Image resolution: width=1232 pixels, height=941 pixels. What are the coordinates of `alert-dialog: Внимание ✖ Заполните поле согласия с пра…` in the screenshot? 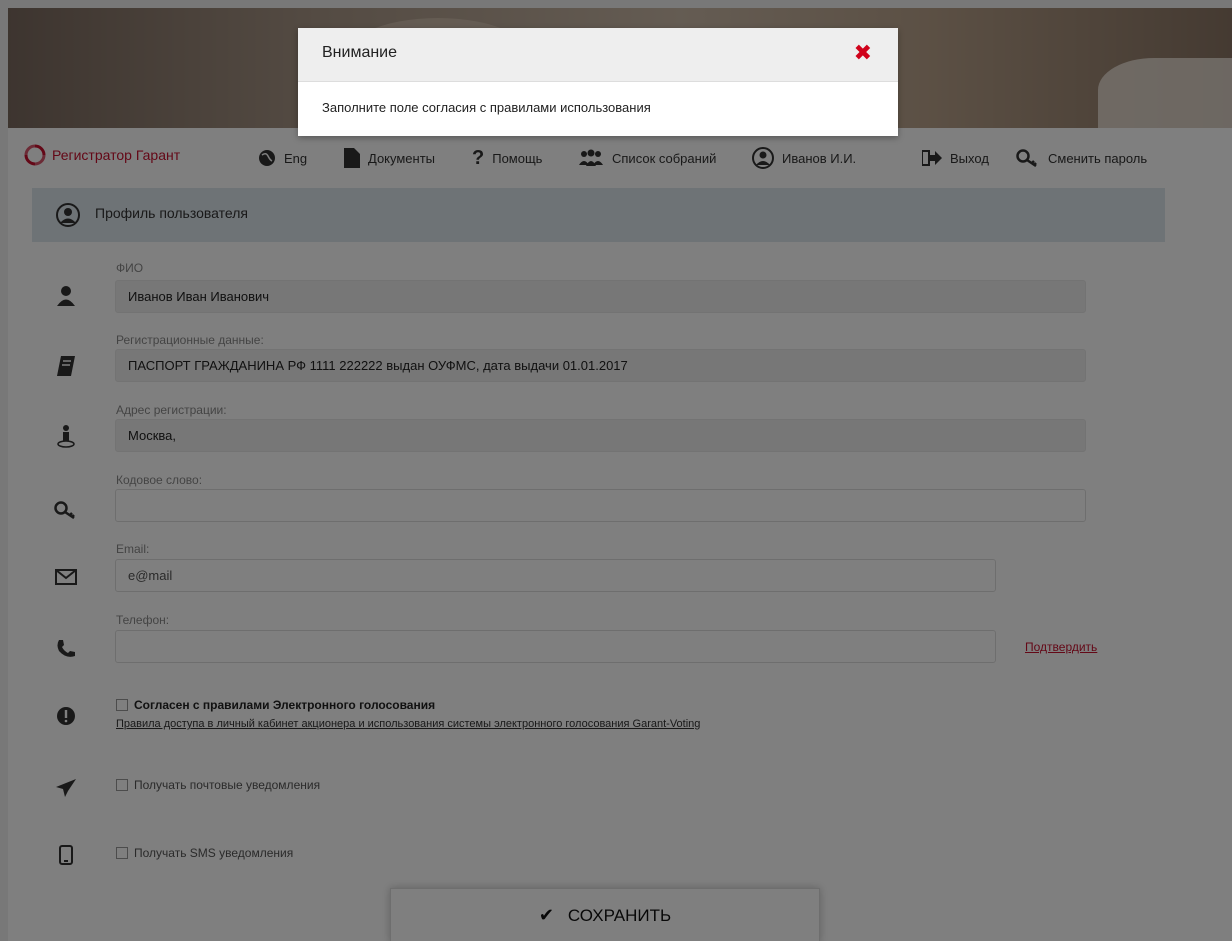 It's located at (598, 82).